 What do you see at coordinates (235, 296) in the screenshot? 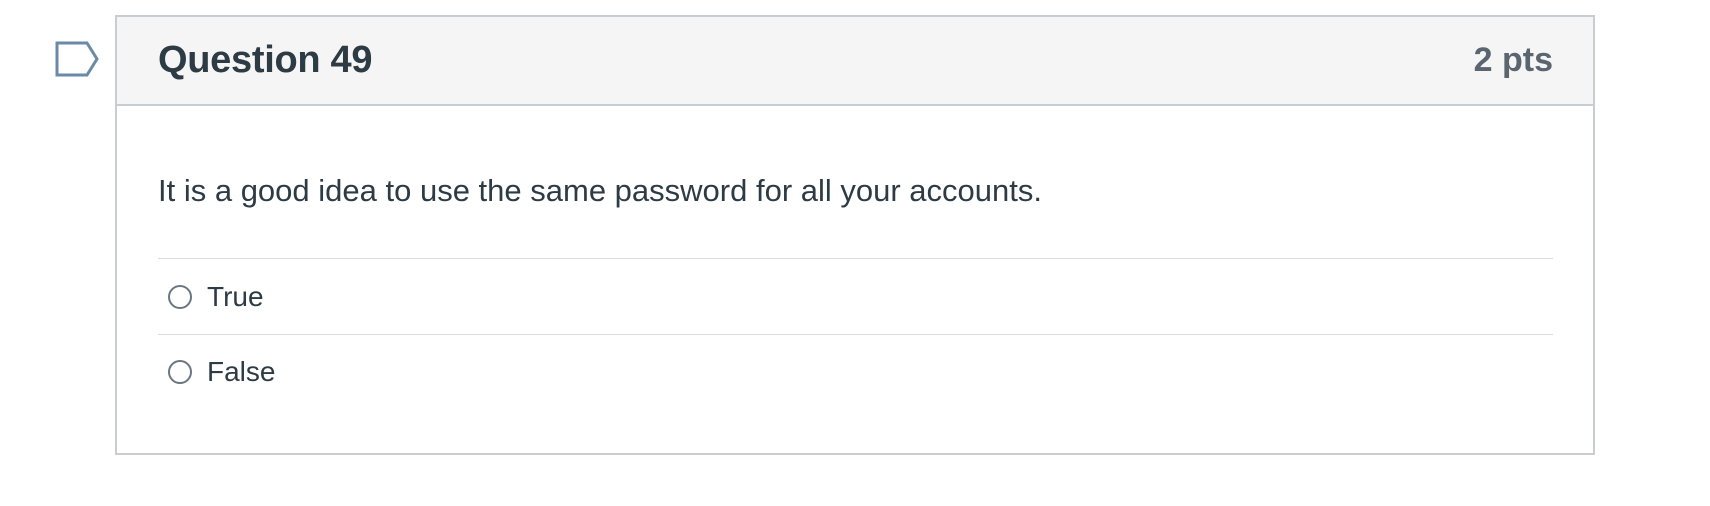
I see `answer-label-true: True` at bounding box center [235, 296].